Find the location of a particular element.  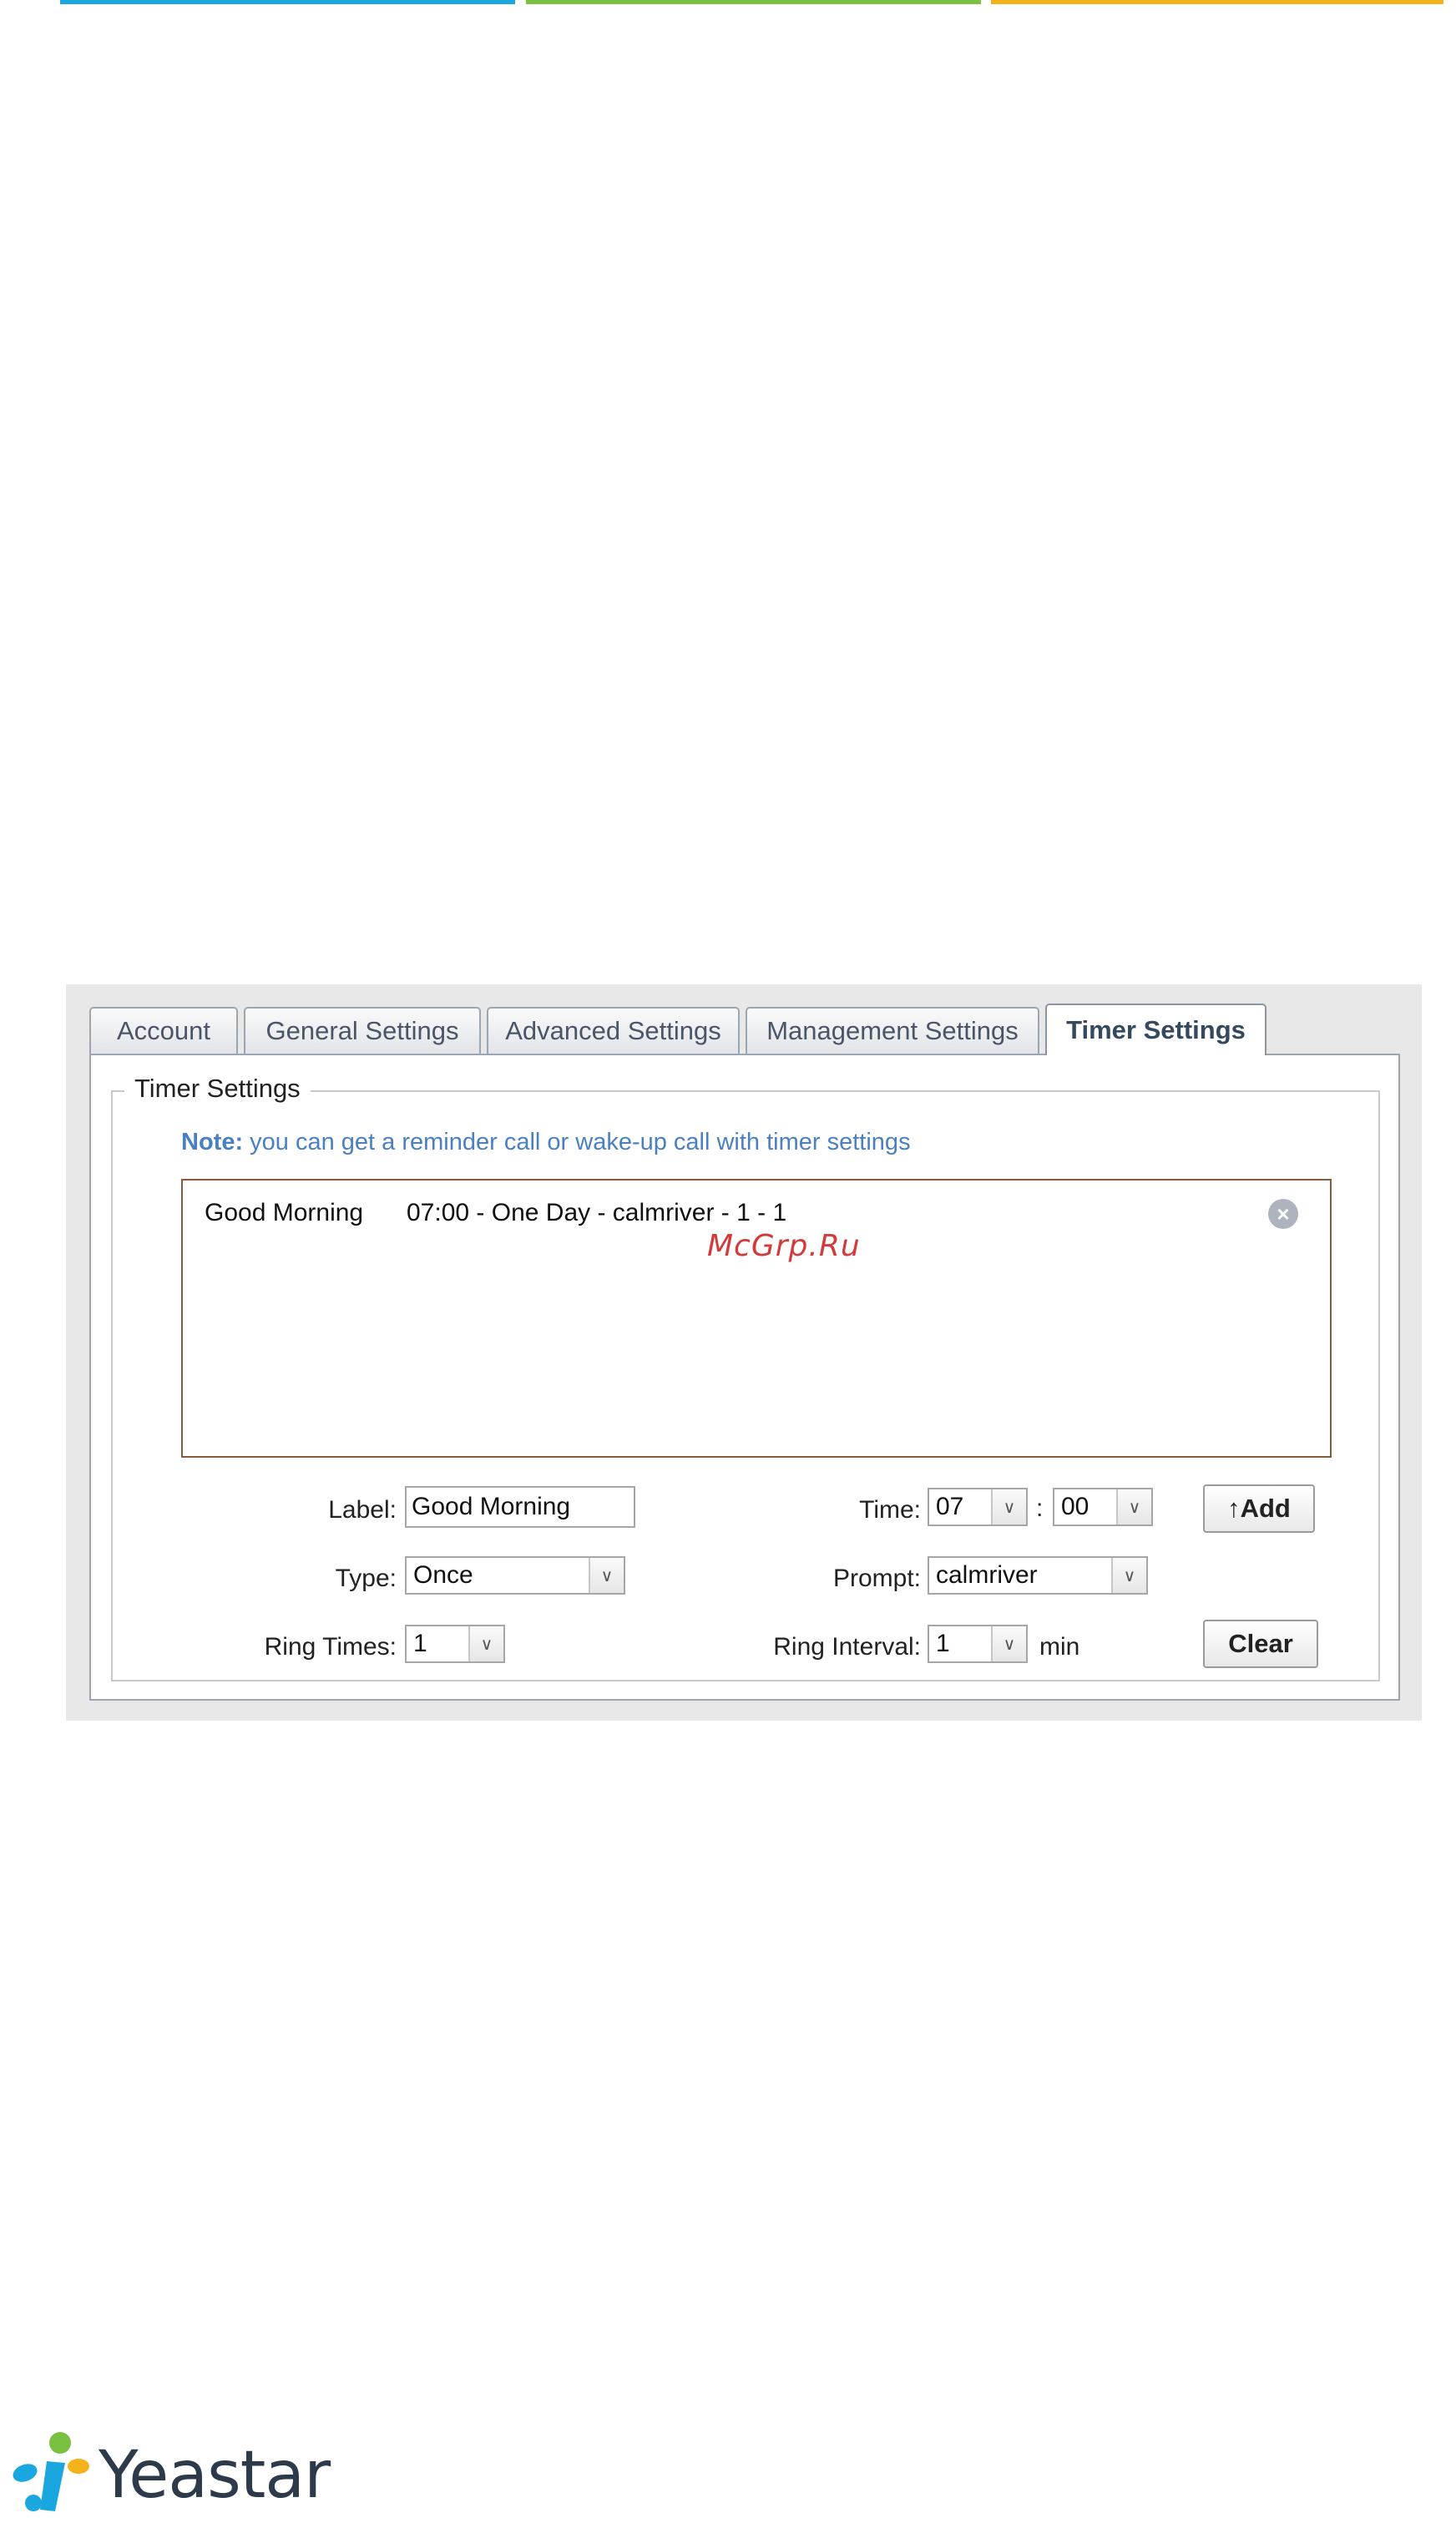

remove-icon: × is located at coordinates (1283, 1214).